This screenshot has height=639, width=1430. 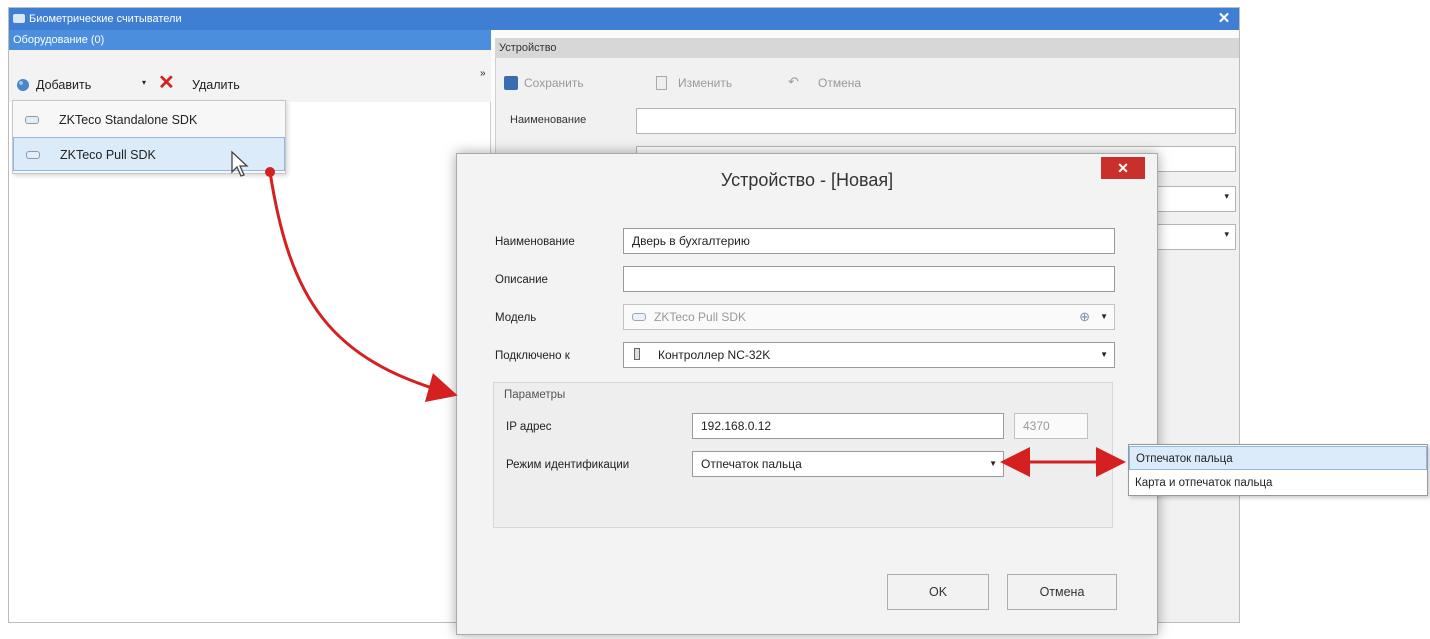 I want to click on menu-to-dialog-arrow, so click(x=363, y=286).